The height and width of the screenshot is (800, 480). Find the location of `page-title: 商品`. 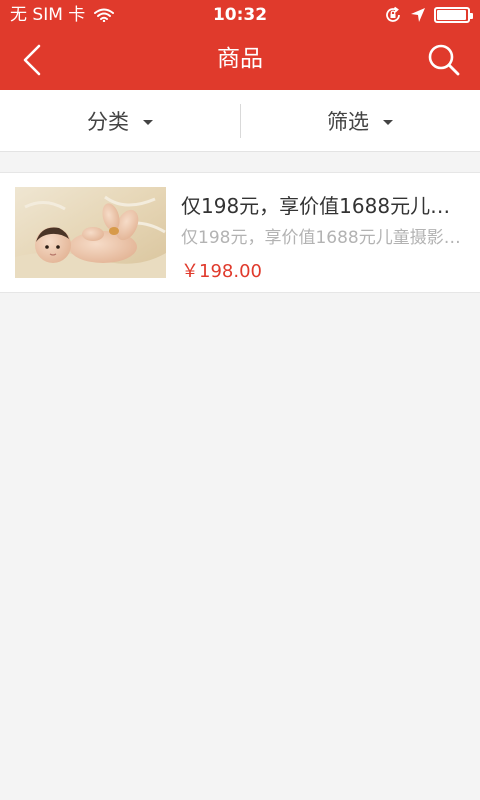

page-title: 商品 is located at coordinates (240, 59).